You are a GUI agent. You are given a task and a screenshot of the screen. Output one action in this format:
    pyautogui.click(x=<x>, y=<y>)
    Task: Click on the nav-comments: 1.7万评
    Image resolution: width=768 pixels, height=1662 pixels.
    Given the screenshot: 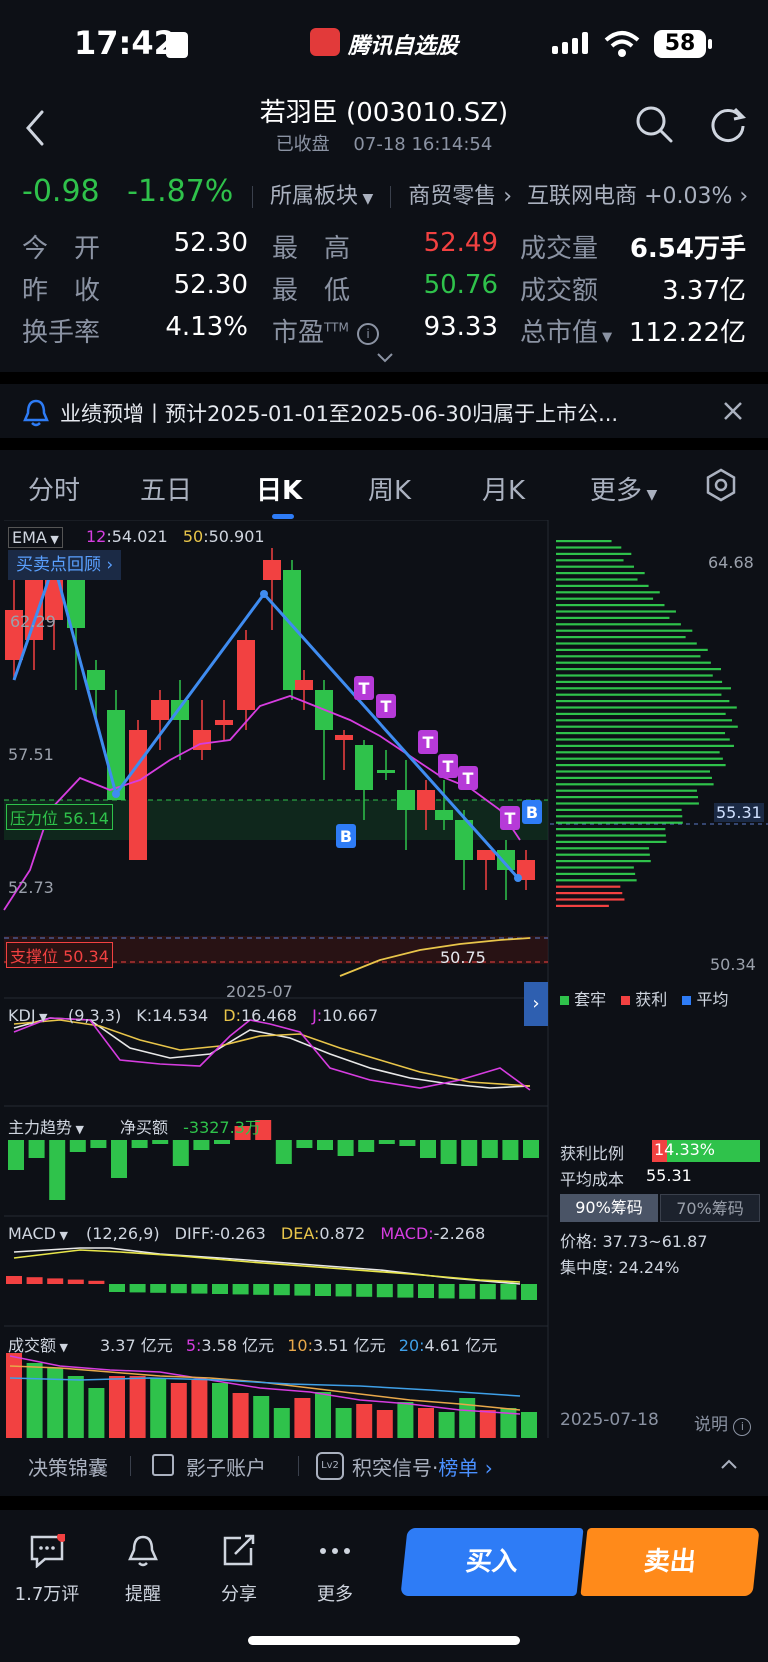 What is the action you would take?
    pyautogui.click(x=47, y=1569)
    